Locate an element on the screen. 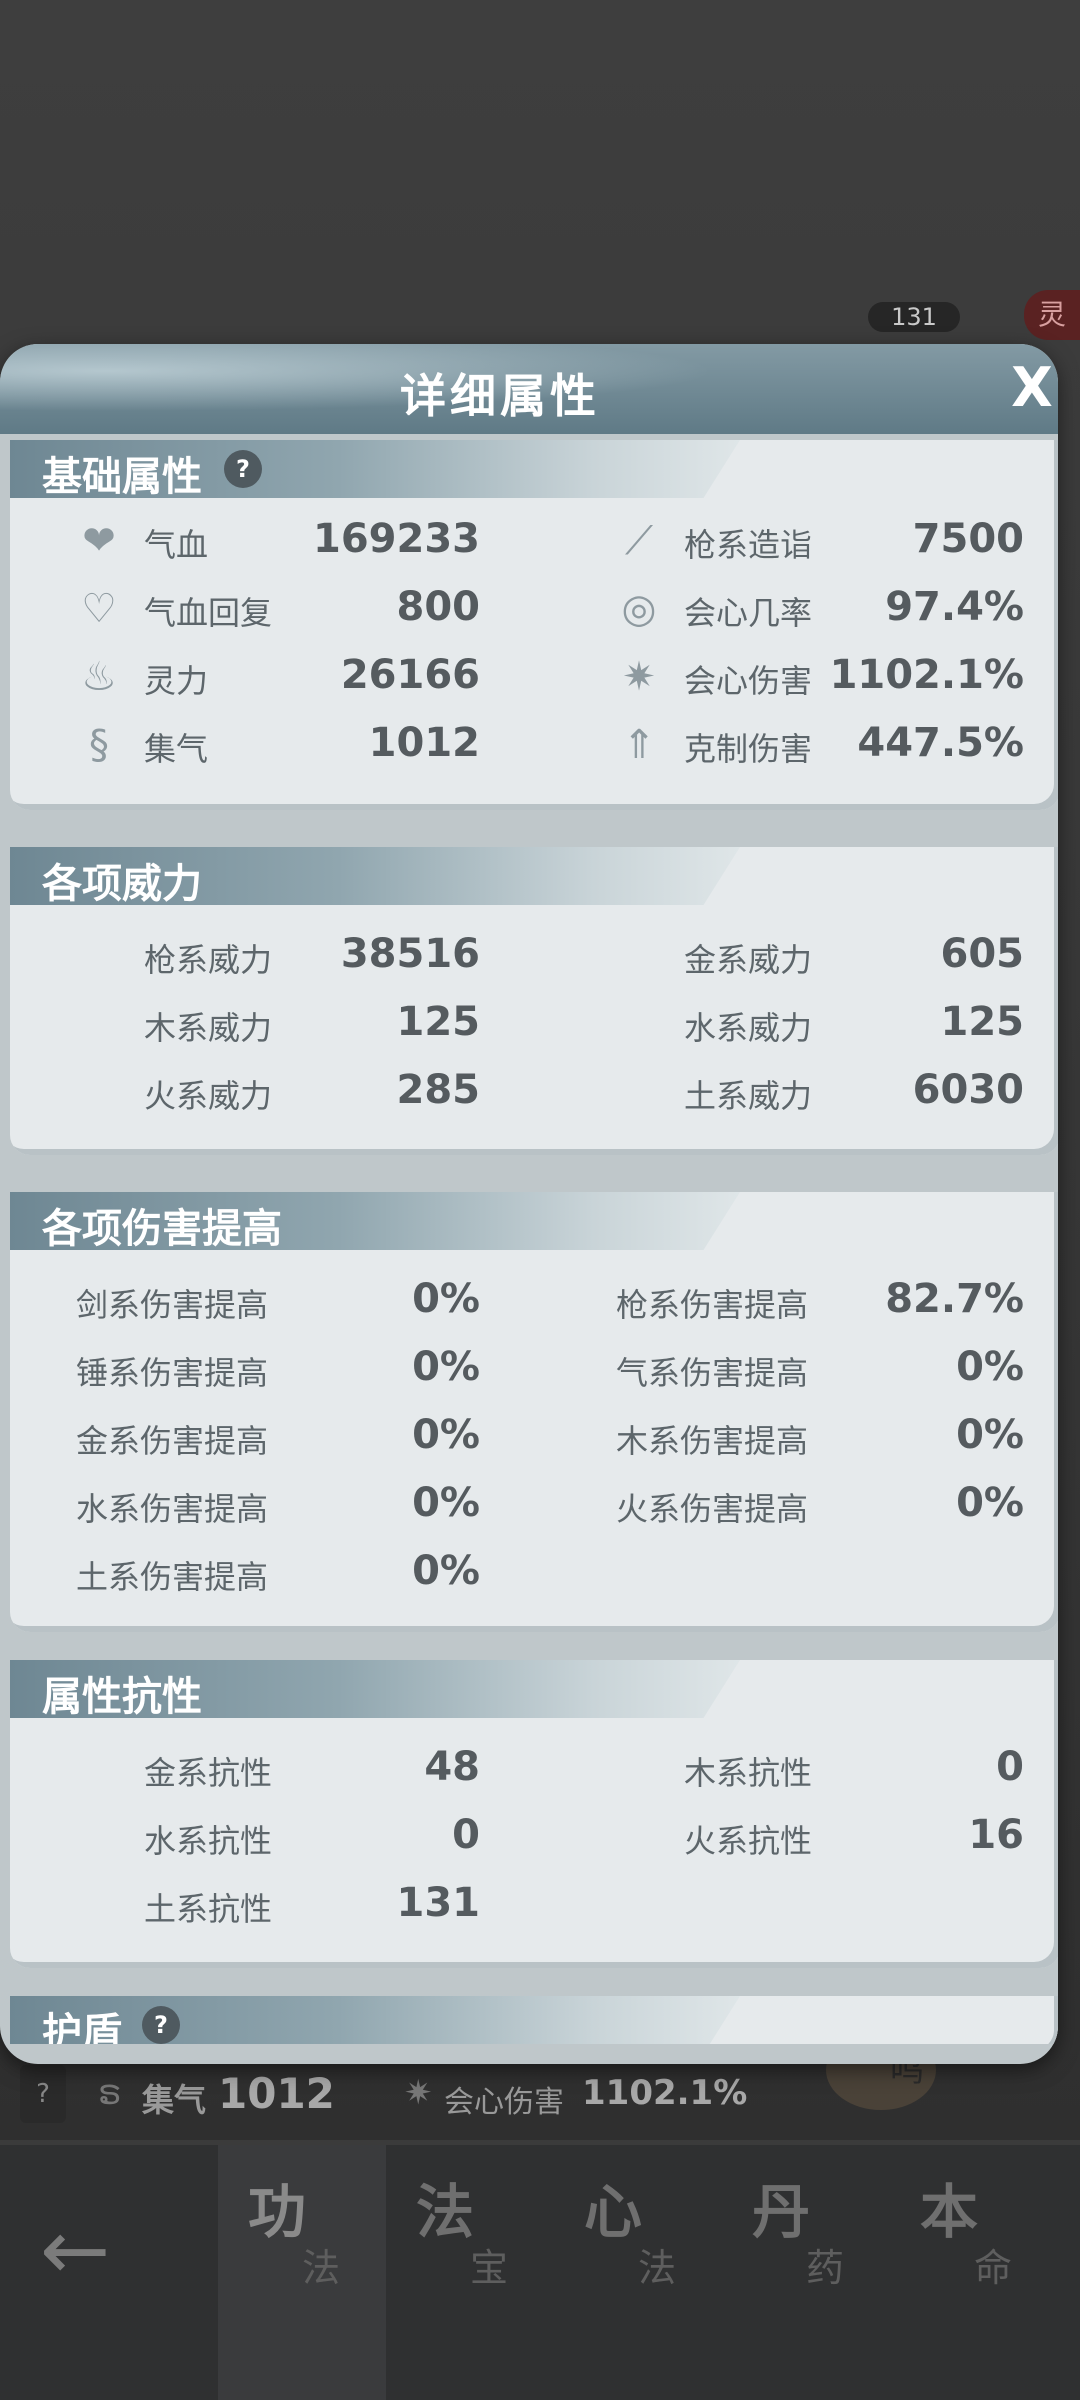 The height and width of the screenshot is (2400, 1080). stat-label: 枪系伤害提高 is located at coordinates (712, 1305).